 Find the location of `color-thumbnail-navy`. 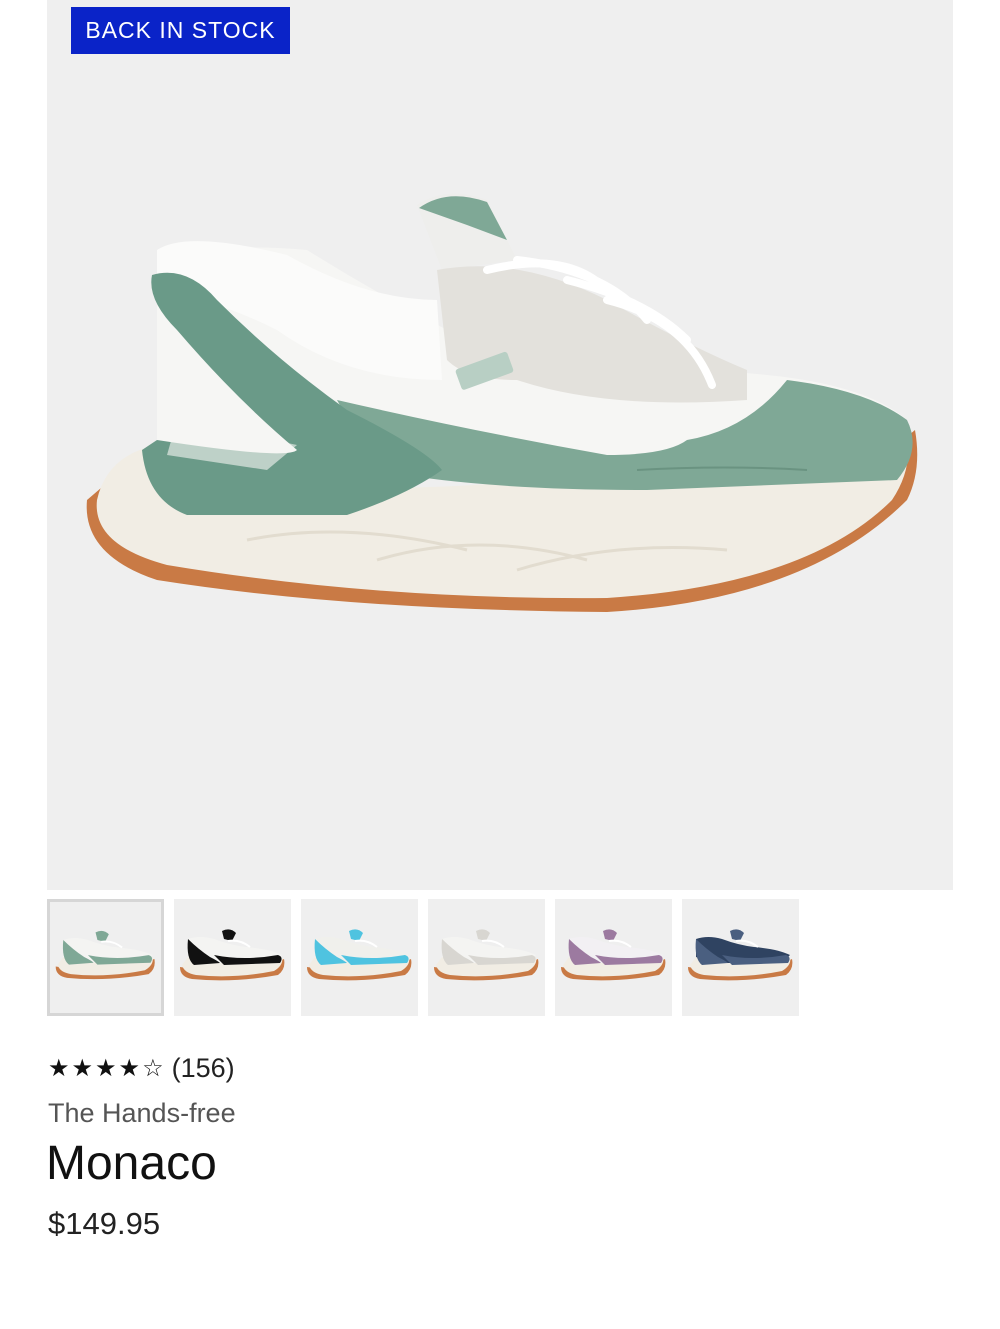

color-thumbnail-navy is located at coordinates (740, 957).